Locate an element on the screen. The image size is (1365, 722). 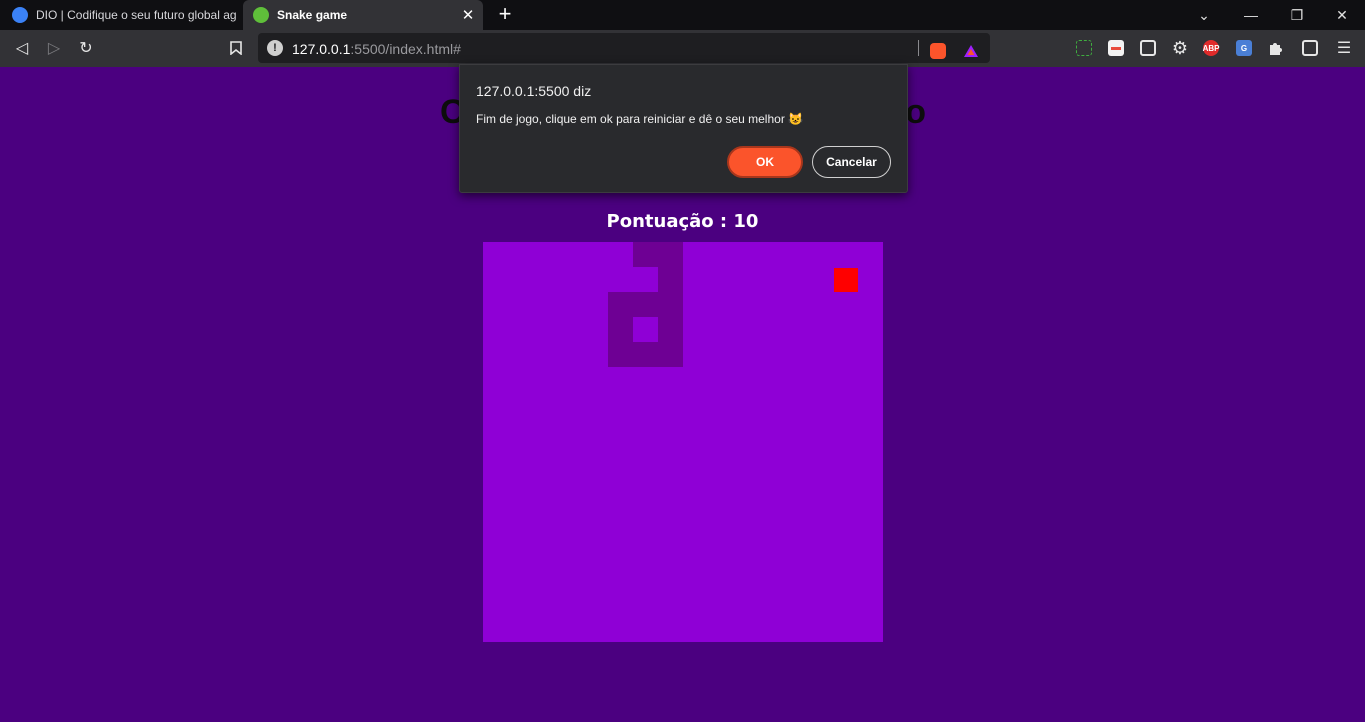
tab-dio: DIO | Codifique o seu futuro global ag is located at coordinates (121, 15).